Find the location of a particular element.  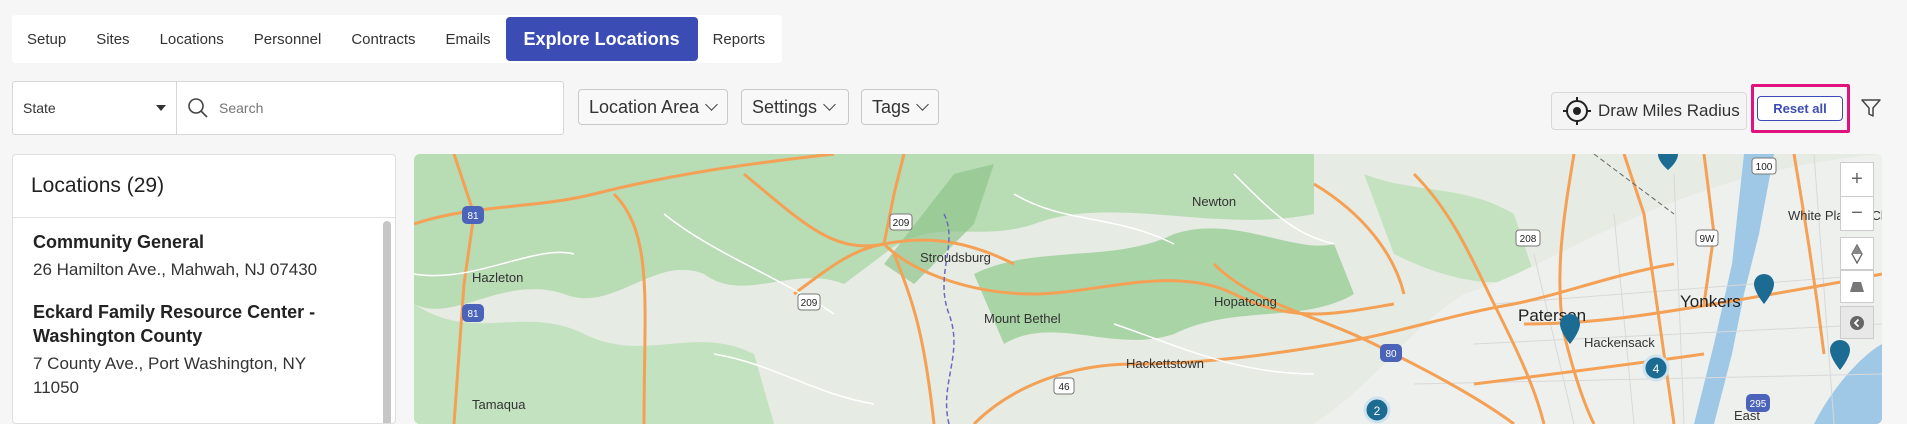

location-area-dropdown: Location Area is located at coordinates (653, 107).